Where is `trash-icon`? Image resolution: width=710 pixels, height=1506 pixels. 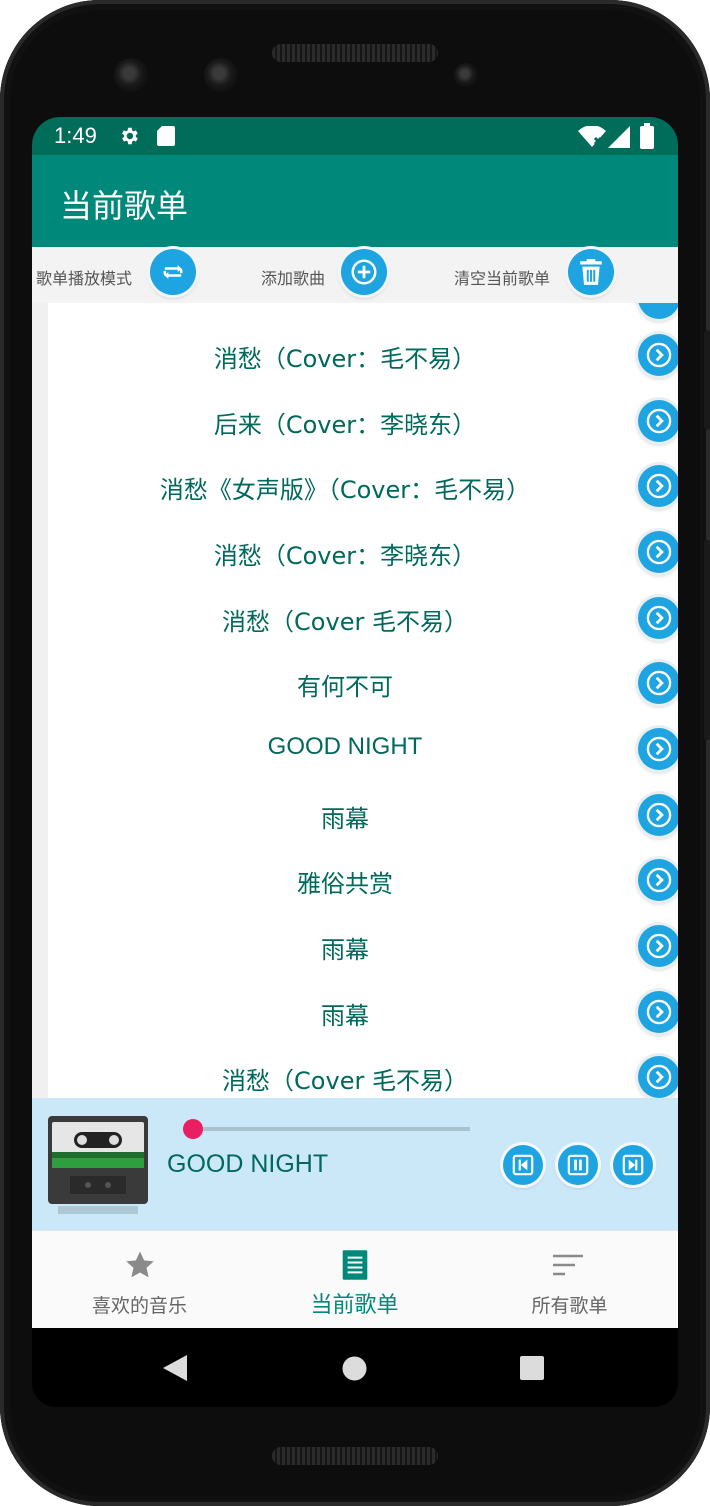
trash-icon is located at coordinates (591, 272).